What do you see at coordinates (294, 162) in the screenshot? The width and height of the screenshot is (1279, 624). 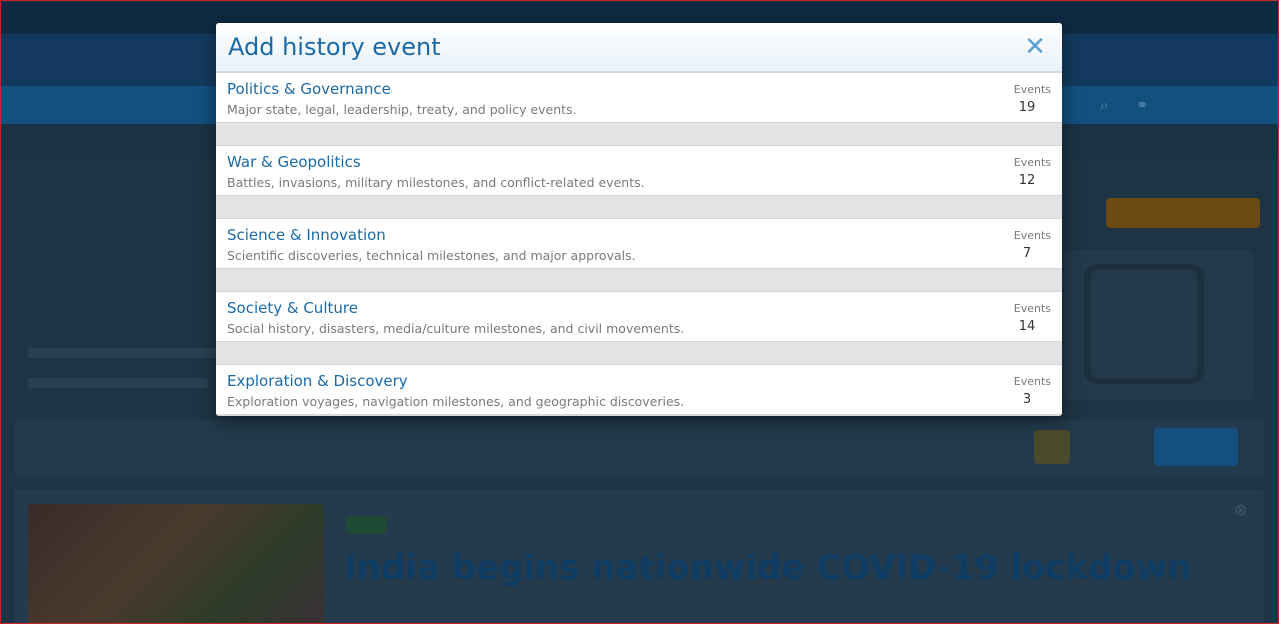 I see `category-name: War & Geopolitics` at bounding box center [294, 162].